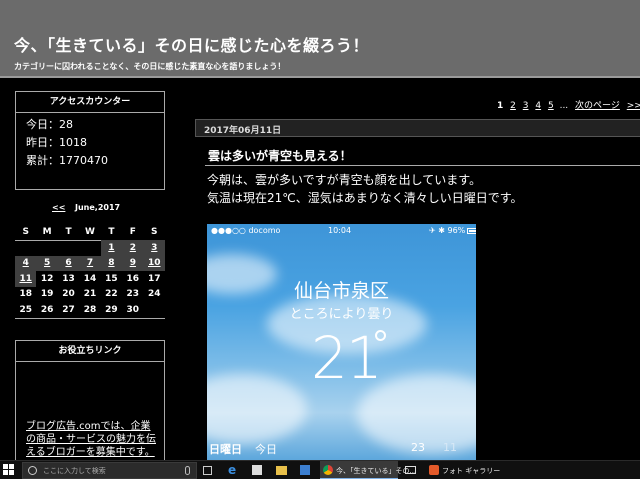 Image resolution: width=640 pixels, height=479 pixels. What do you see at coordinates (225, 449) in the screenshot?
I see `weather-day: 日曜日` at bounding box center [225, 449].